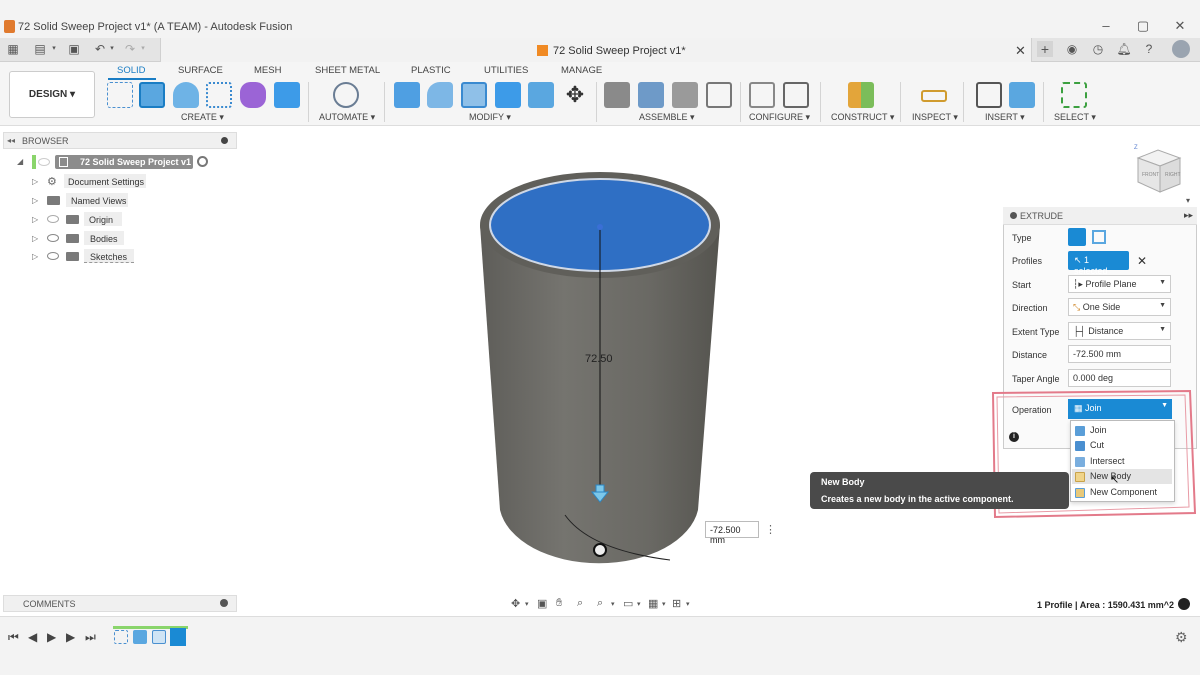 Image resolution: width=1200 pixels, height=675 pixels. What do you see at coordinates (628, 603) in the screenshot?
I see `display-settings-icon: ▭` at bounding box center [628, 603].